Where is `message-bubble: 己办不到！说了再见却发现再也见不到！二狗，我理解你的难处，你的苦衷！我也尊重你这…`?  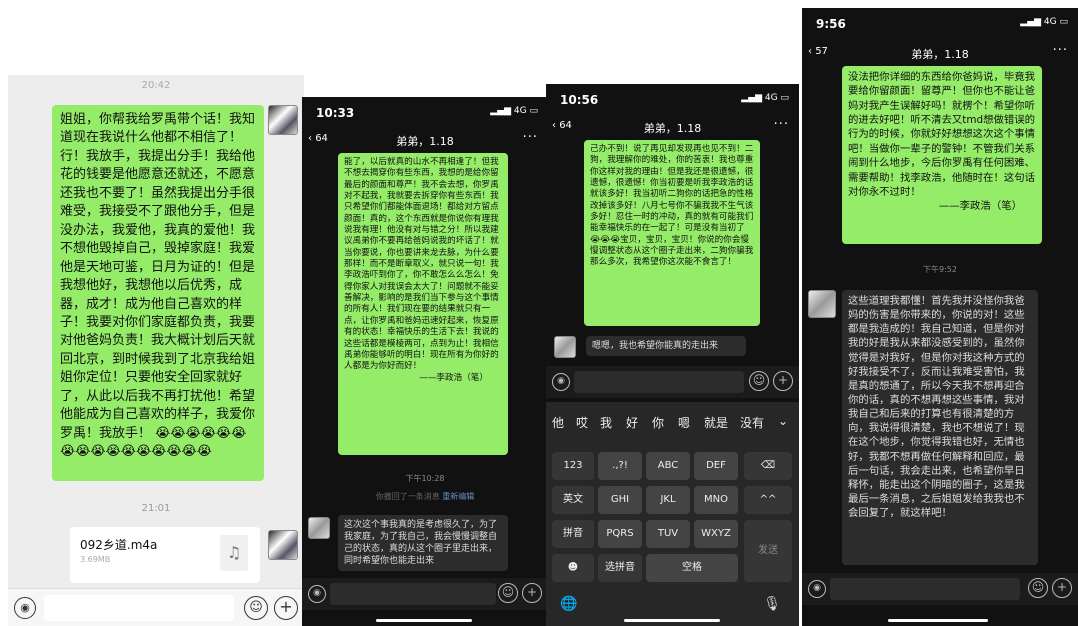 message-bubble: 己办不到！说了再见却发现再也见不到！二狗，我理解你的难处，你的苦衷！我也尊重你这… is located at coordinates (672, 233).